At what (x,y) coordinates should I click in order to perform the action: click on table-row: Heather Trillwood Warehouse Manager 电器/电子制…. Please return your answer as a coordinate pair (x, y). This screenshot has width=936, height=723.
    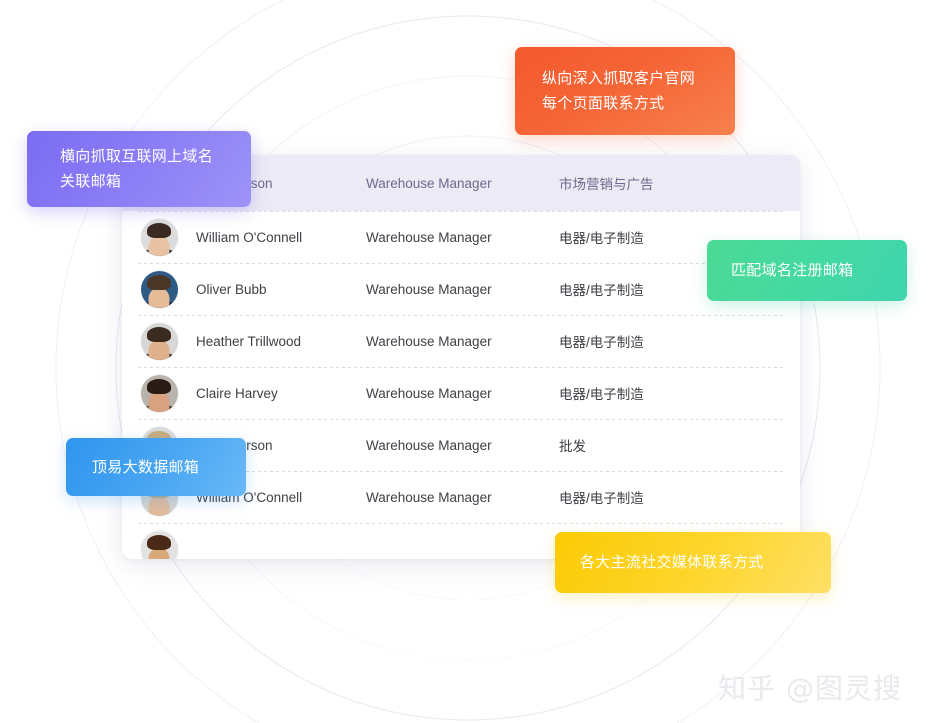
    Looking at the image, I should click on (461, 341).